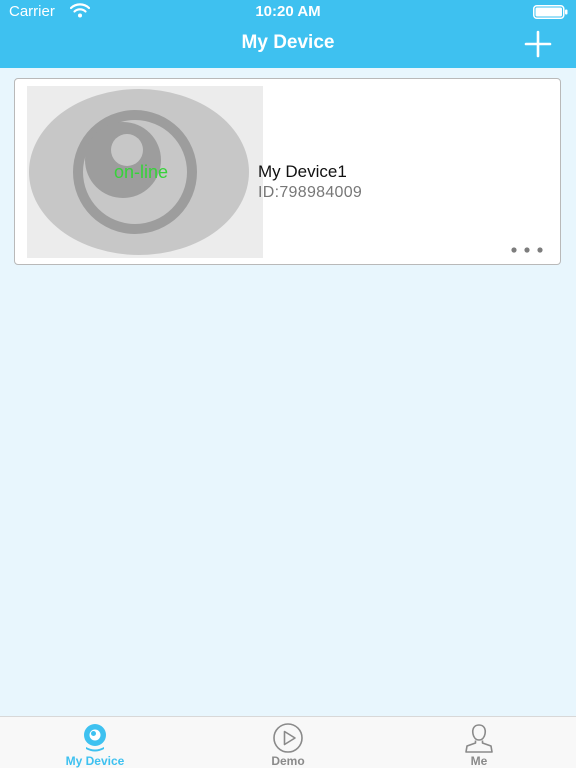  Describe the element at coordinates (141, 172) in the screenshot. I see `online-status: on-line` at that location.